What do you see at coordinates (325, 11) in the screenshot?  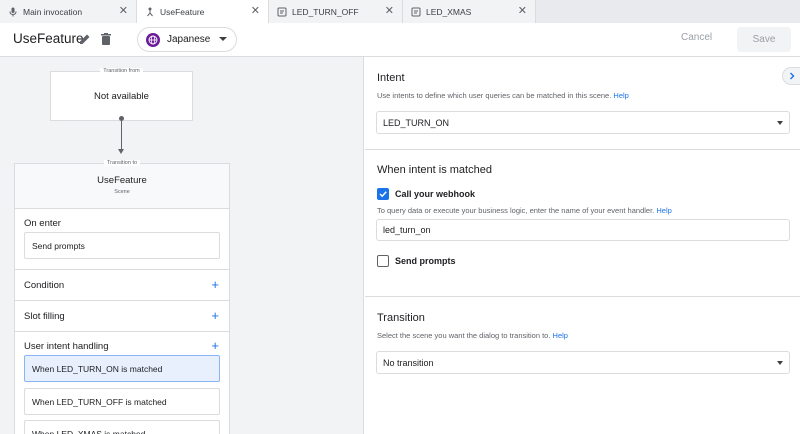 I see `tab-label: LED_TURN_OFF` at bounding box center [325, 11].